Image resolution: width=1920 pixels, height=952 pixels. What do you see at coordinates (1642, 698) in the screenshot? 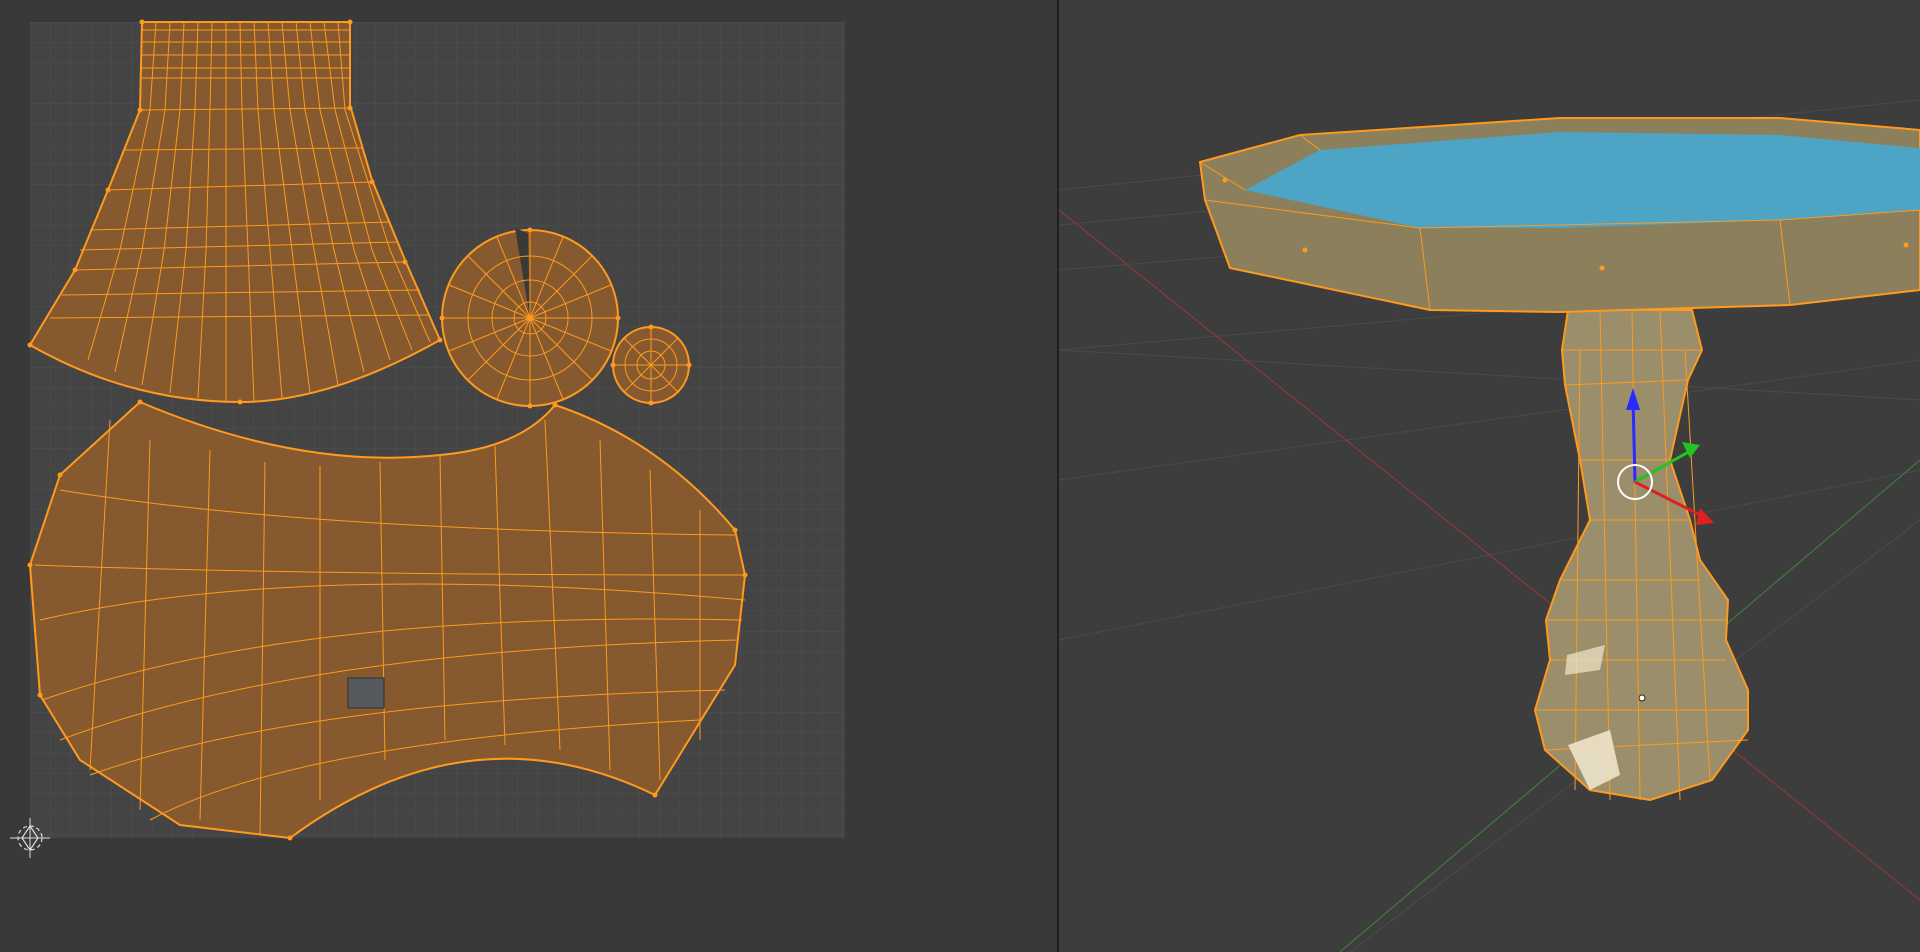
I see `3d-cursor-icon` at bounding box center [1642, 698].